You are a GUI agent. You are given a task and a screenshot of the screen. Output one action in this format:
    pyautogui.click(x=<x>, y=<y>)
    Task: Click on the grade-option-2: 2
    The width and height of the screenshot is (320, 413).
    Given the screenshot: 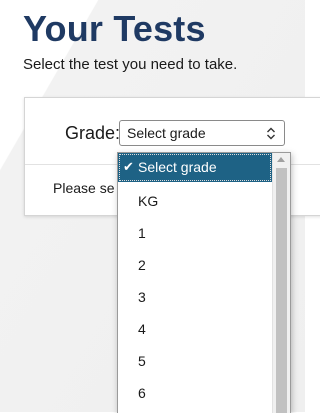 What is the action you would take?
    pyautogui.click(x=195, y=265)
    